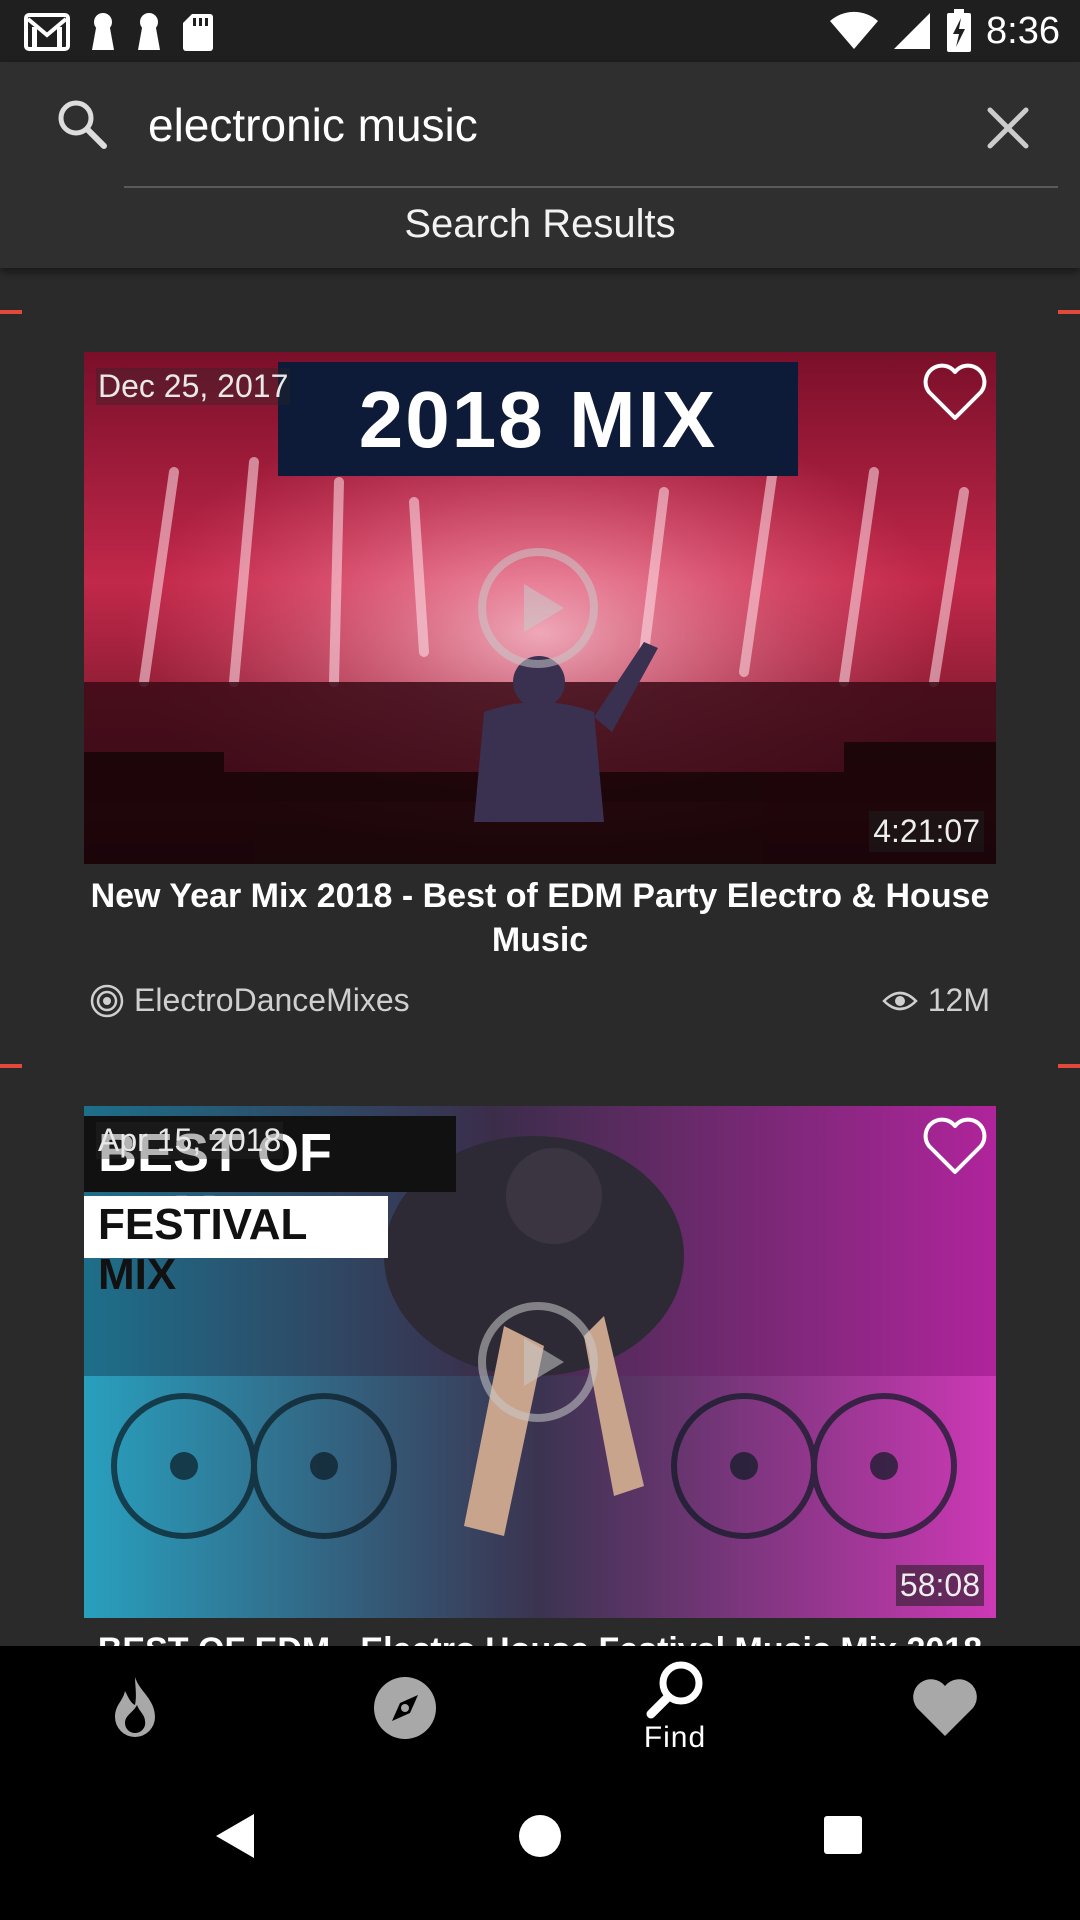 The image size is (1080, 1920). Describe the element at coordinates (538, 419) in the screenshot. I see `thumbnail-caption: 2018 MIX` at that location.